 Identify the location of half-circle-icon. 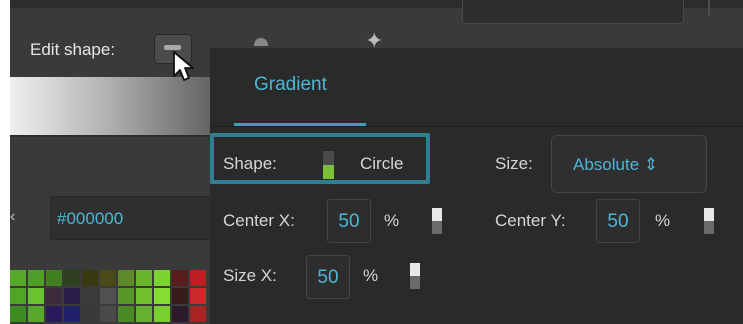
(261, 42).